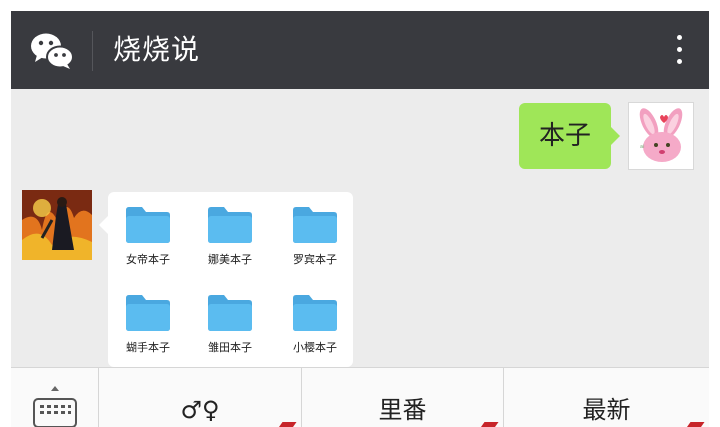 The width and height of the screenshot is (720, 427). Describe the element at coordinates (52, 51) in the screenshot. I see `wechat-logo-icon` at that location.